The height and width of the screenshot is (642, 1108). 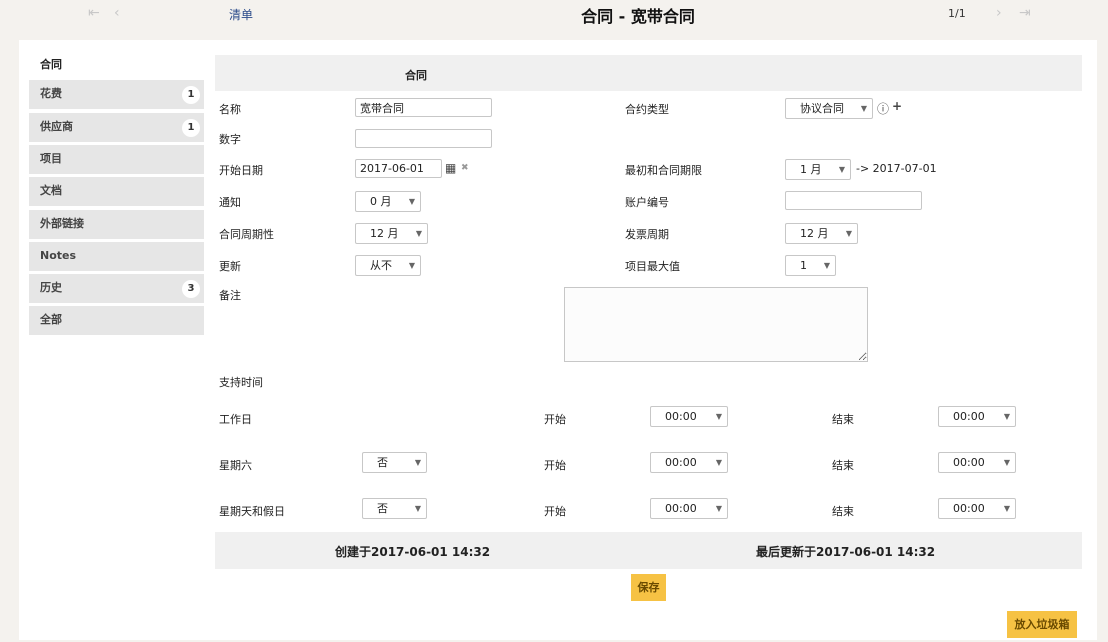 I want to click on sidebar-item-history: 历史 3, so click(x=116, y=288).